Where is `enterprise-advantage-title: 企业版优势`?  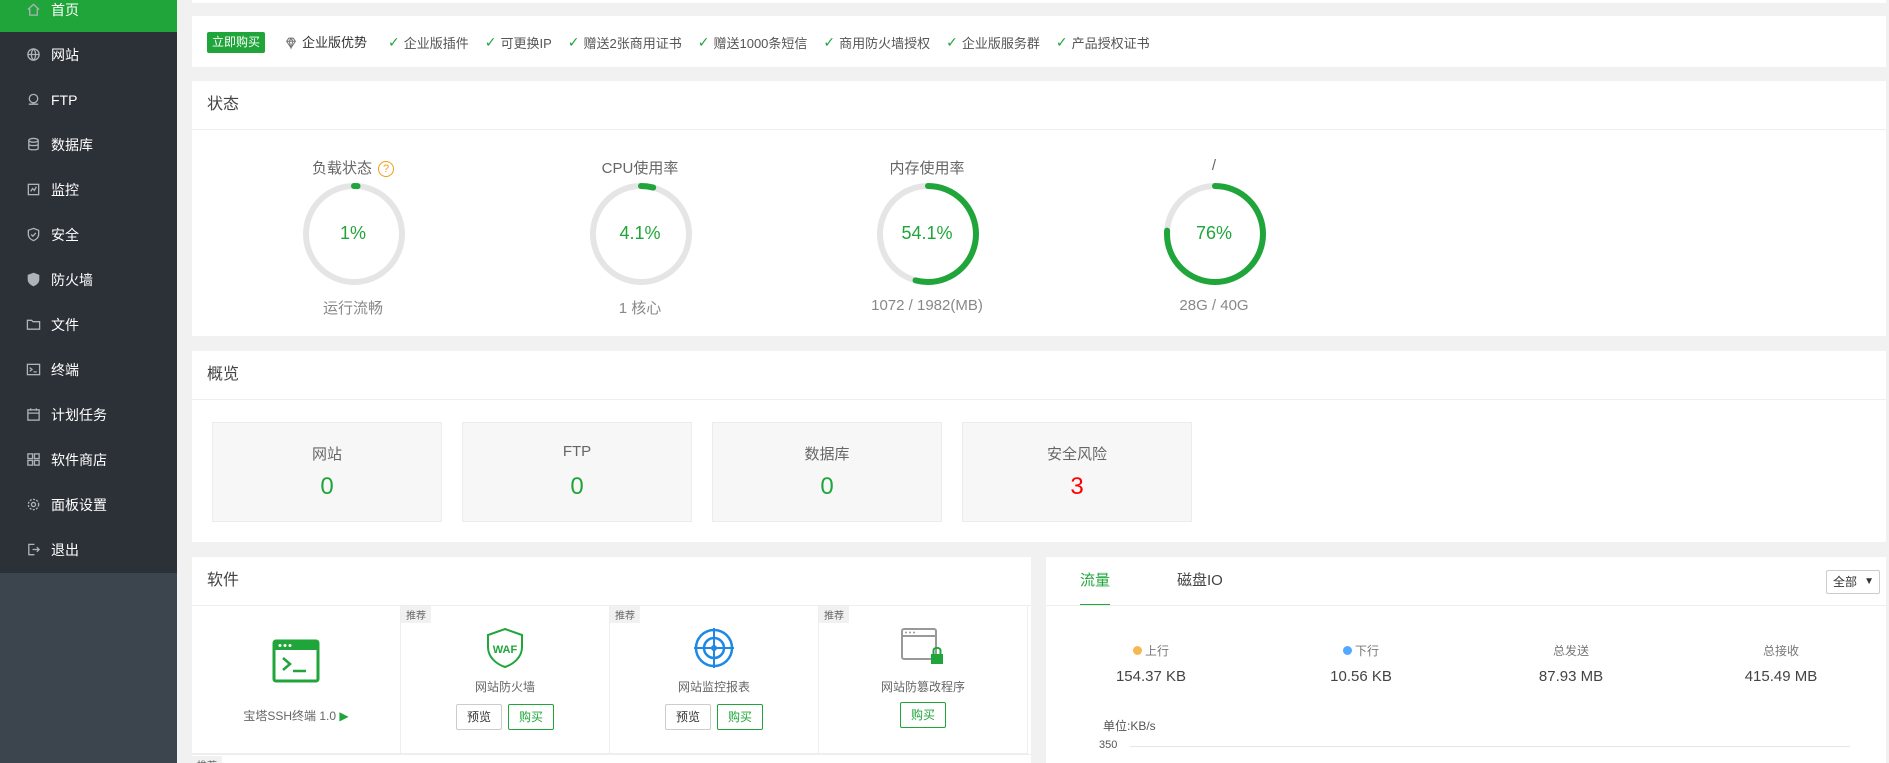
enterprise-advantage-title: 企业版优势 is located at coordinates (325, 42).